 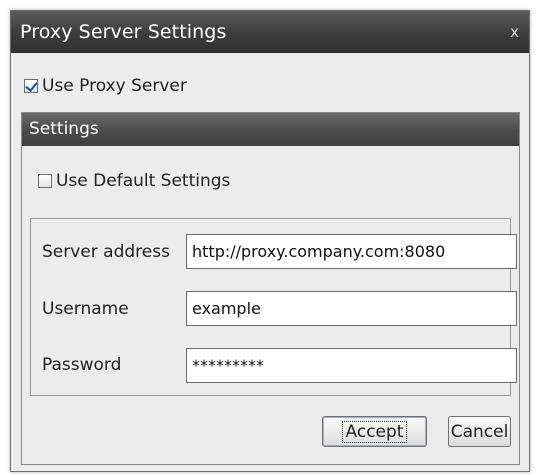 I want to click on password-input, so click(x=351, y=365).